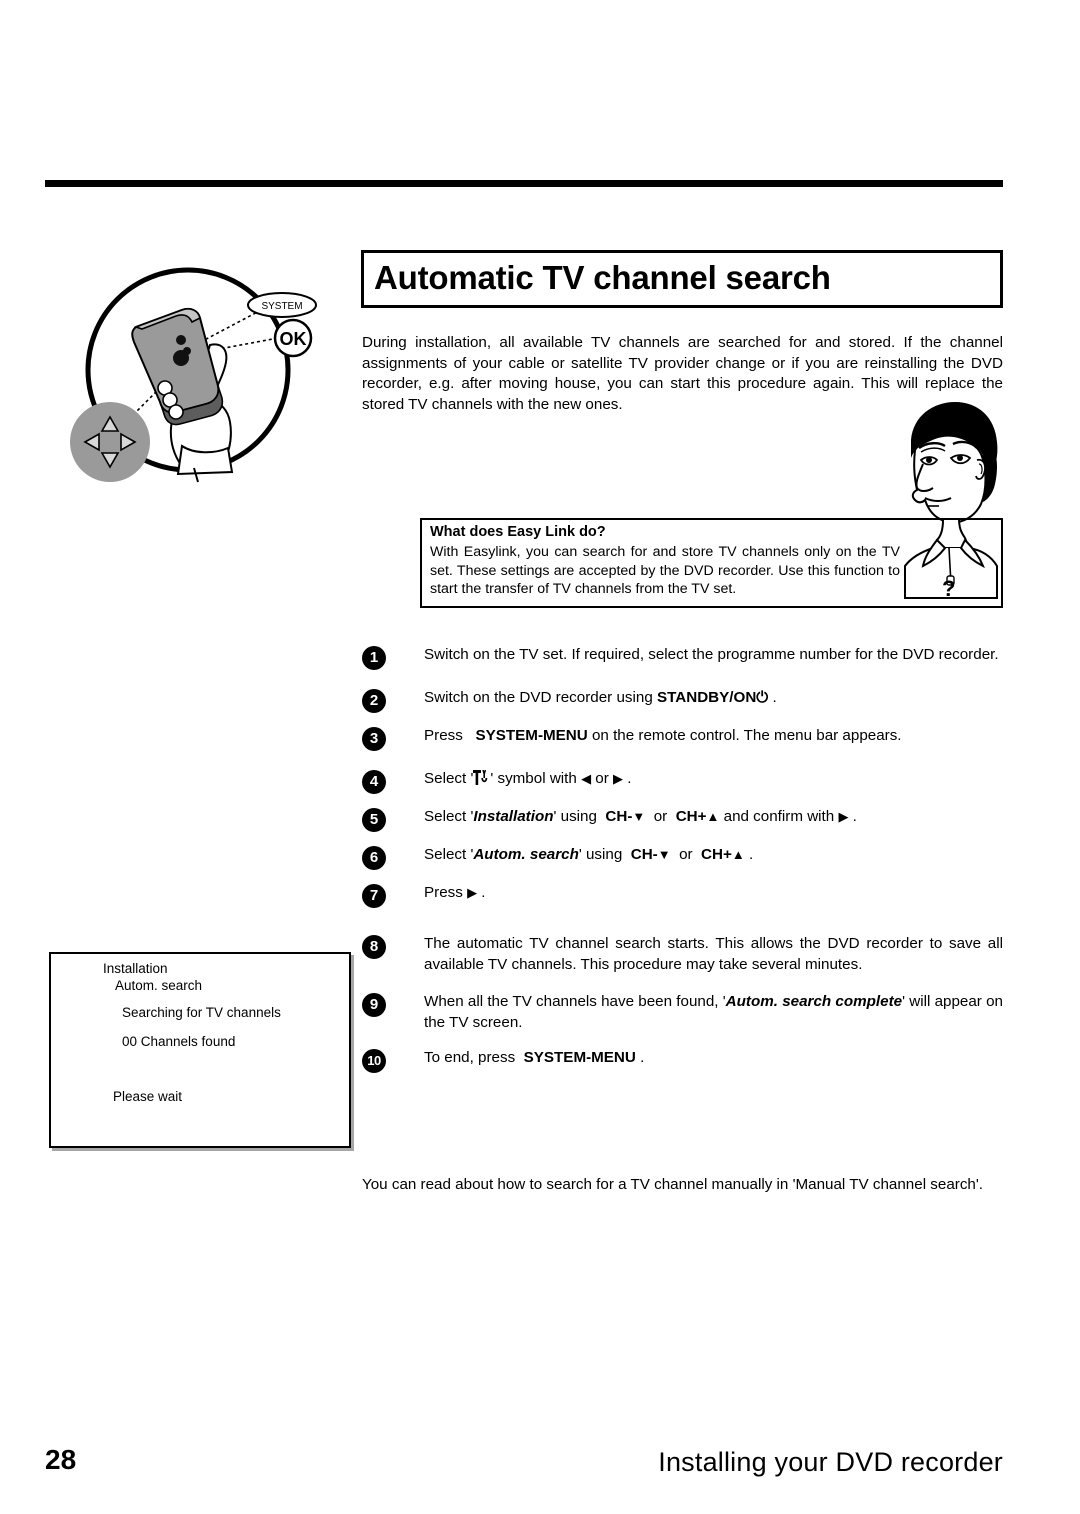  Describe the element at coordinates (374, 1005) in the screenshot. I see `step-number-badge: 9` at that location.